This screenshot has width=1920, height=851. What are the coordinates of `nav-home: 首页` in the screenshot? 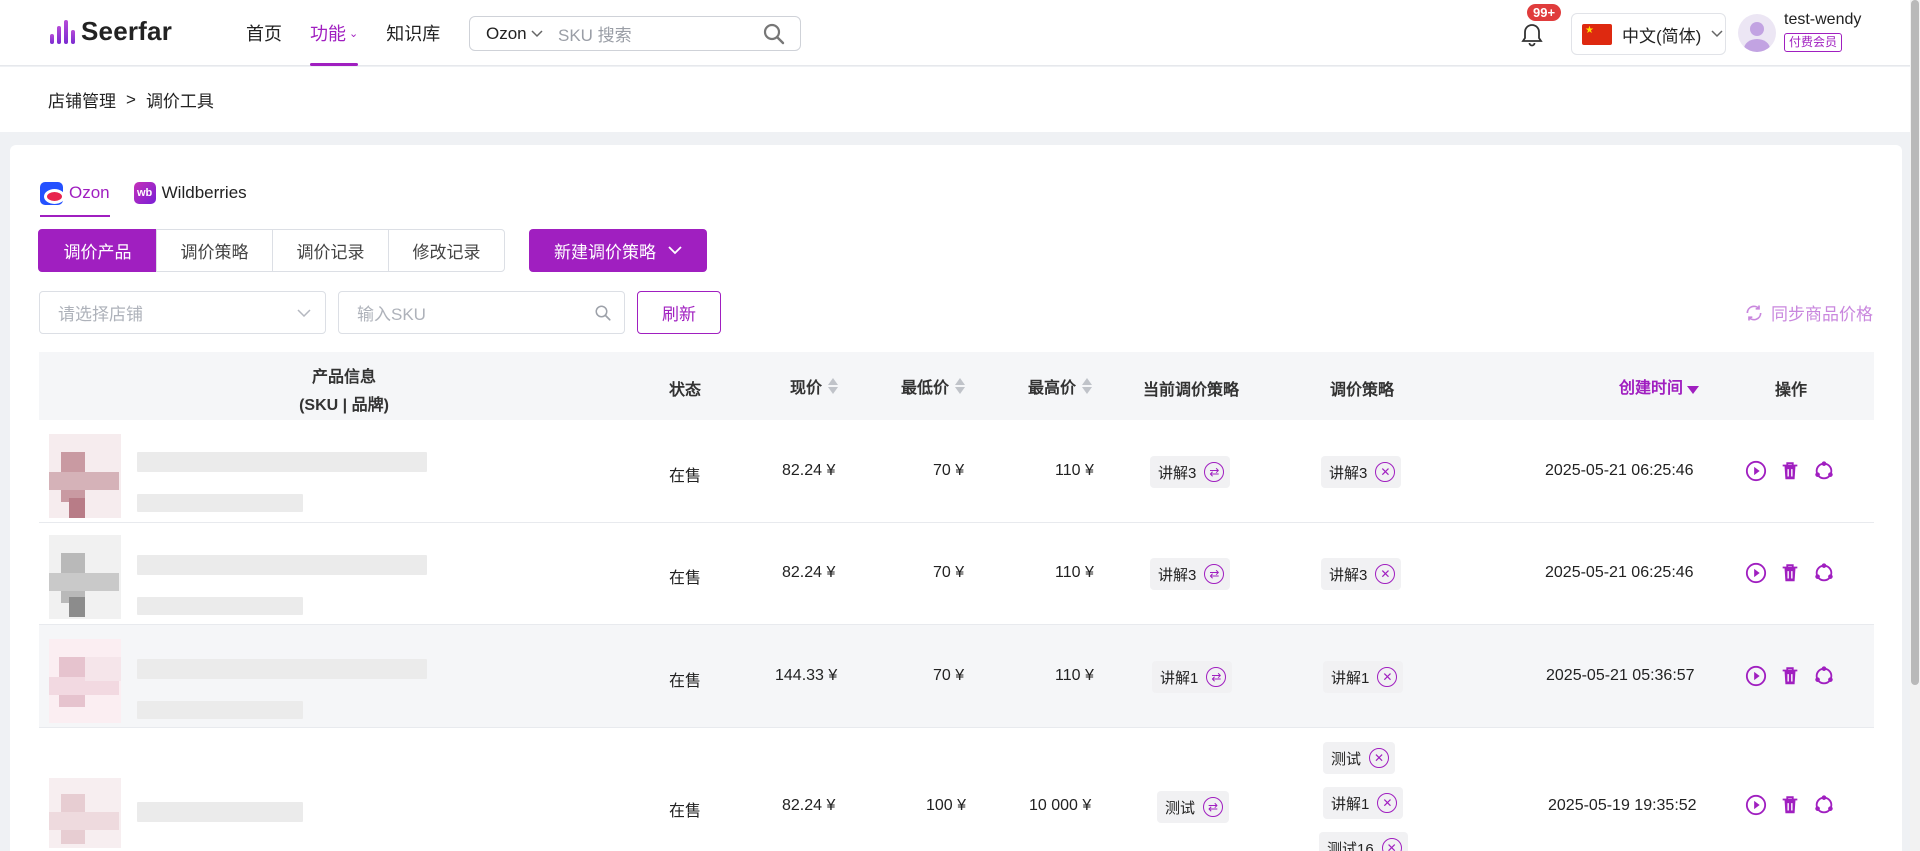 It's located at (264, 33).